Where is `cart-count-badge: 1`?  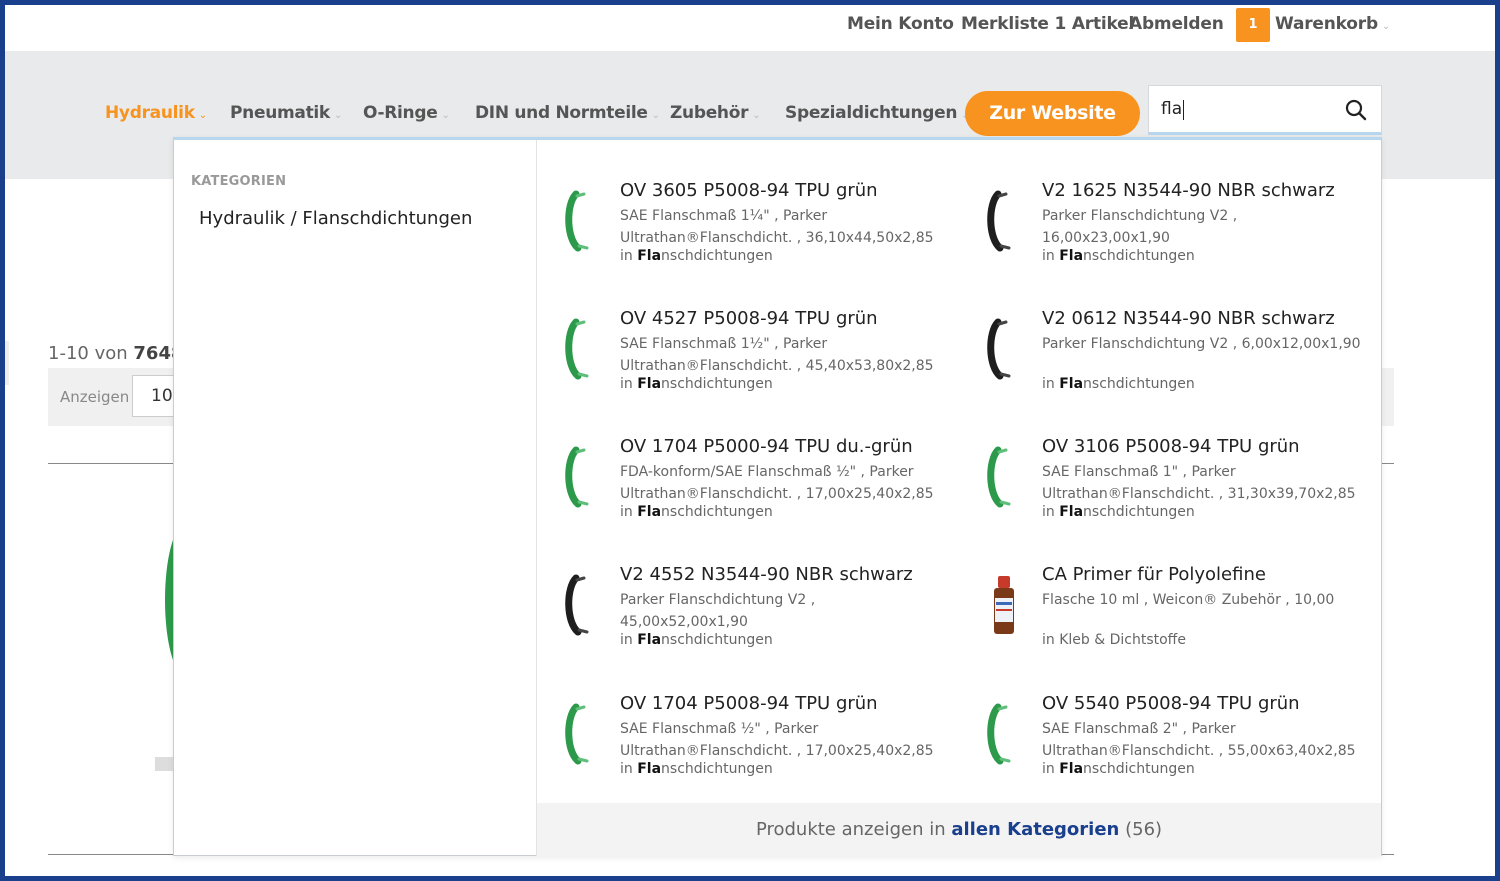
cart-count-badge: 1 is located at coordinates (1253, 25).